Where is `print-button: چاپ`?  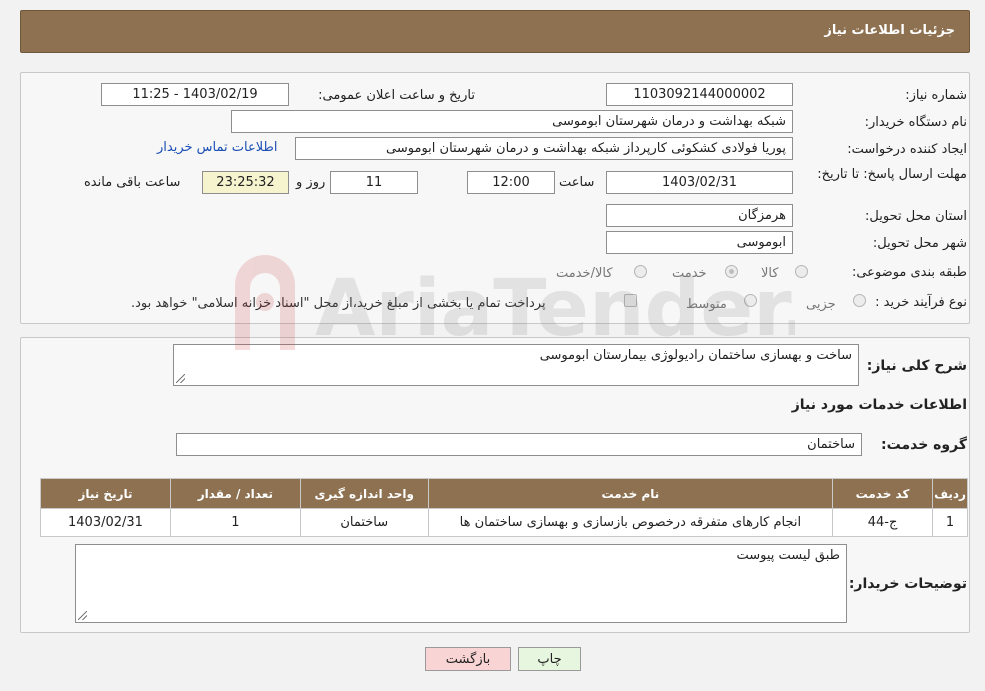 print-button: چاپ is located at coordinates (549, 659).